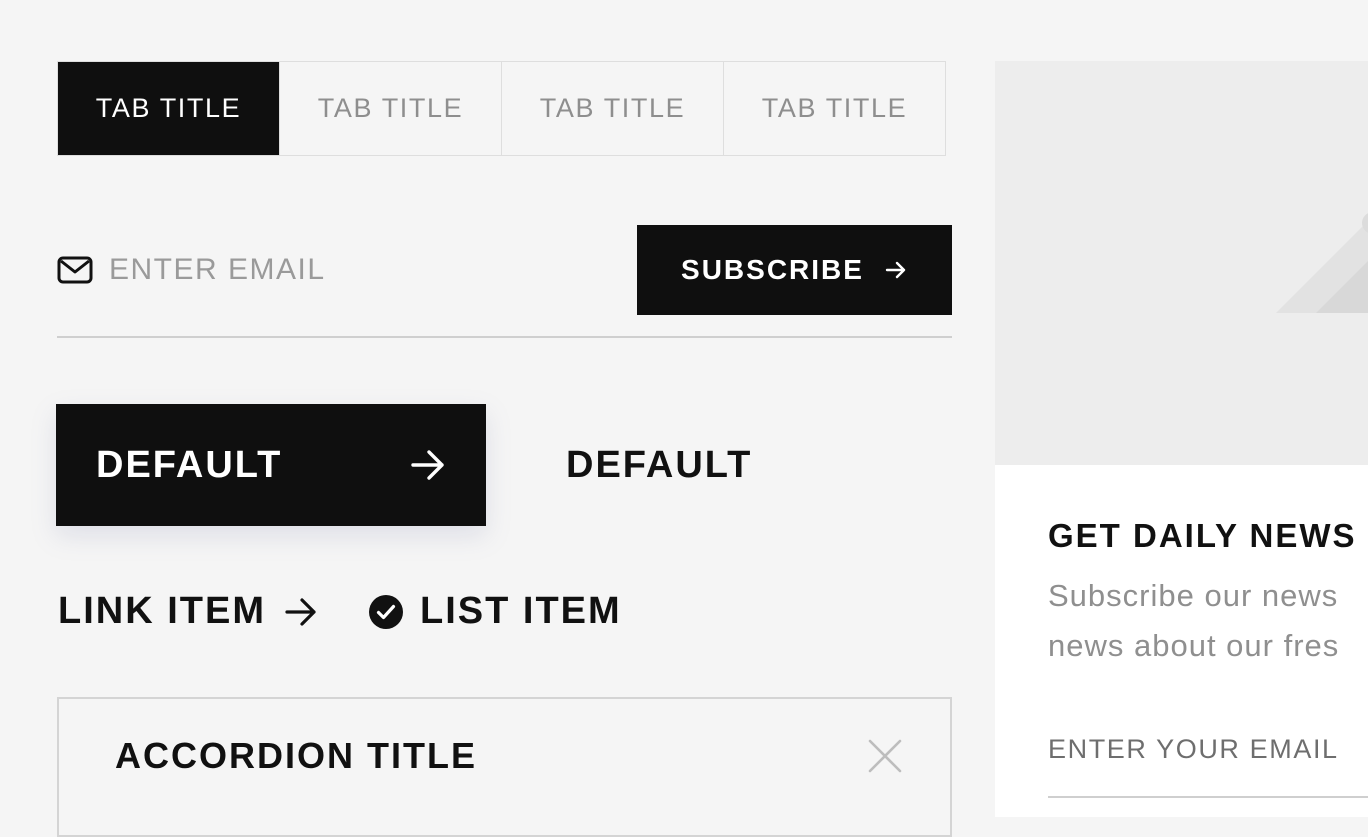 This screenshot has height=837, width=1368. What do you see at coordinates (1202, 535) in the screenshot?
I see `card-title: GET DAILY NEWS` at bounding box center [1202, 535].